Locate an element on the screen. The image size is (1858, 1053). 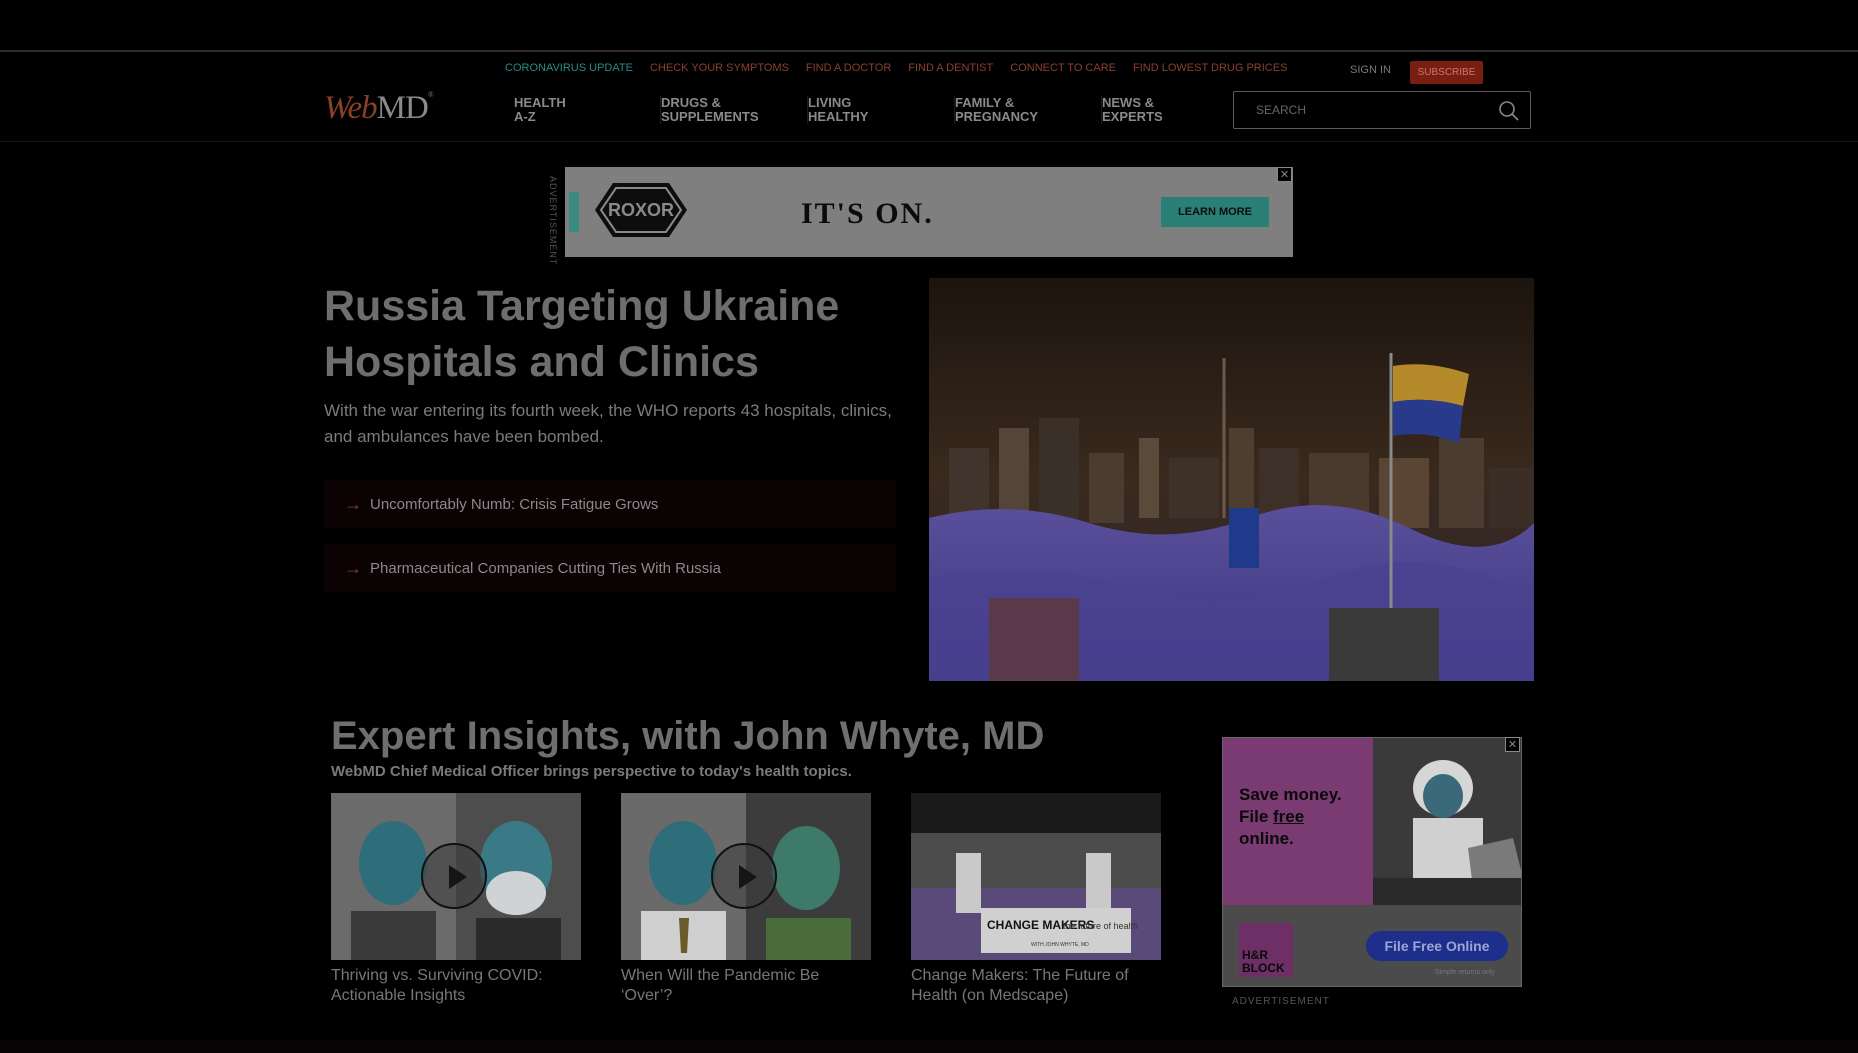
webmd-logo: WebMD® is located at coordinates (379, 108).